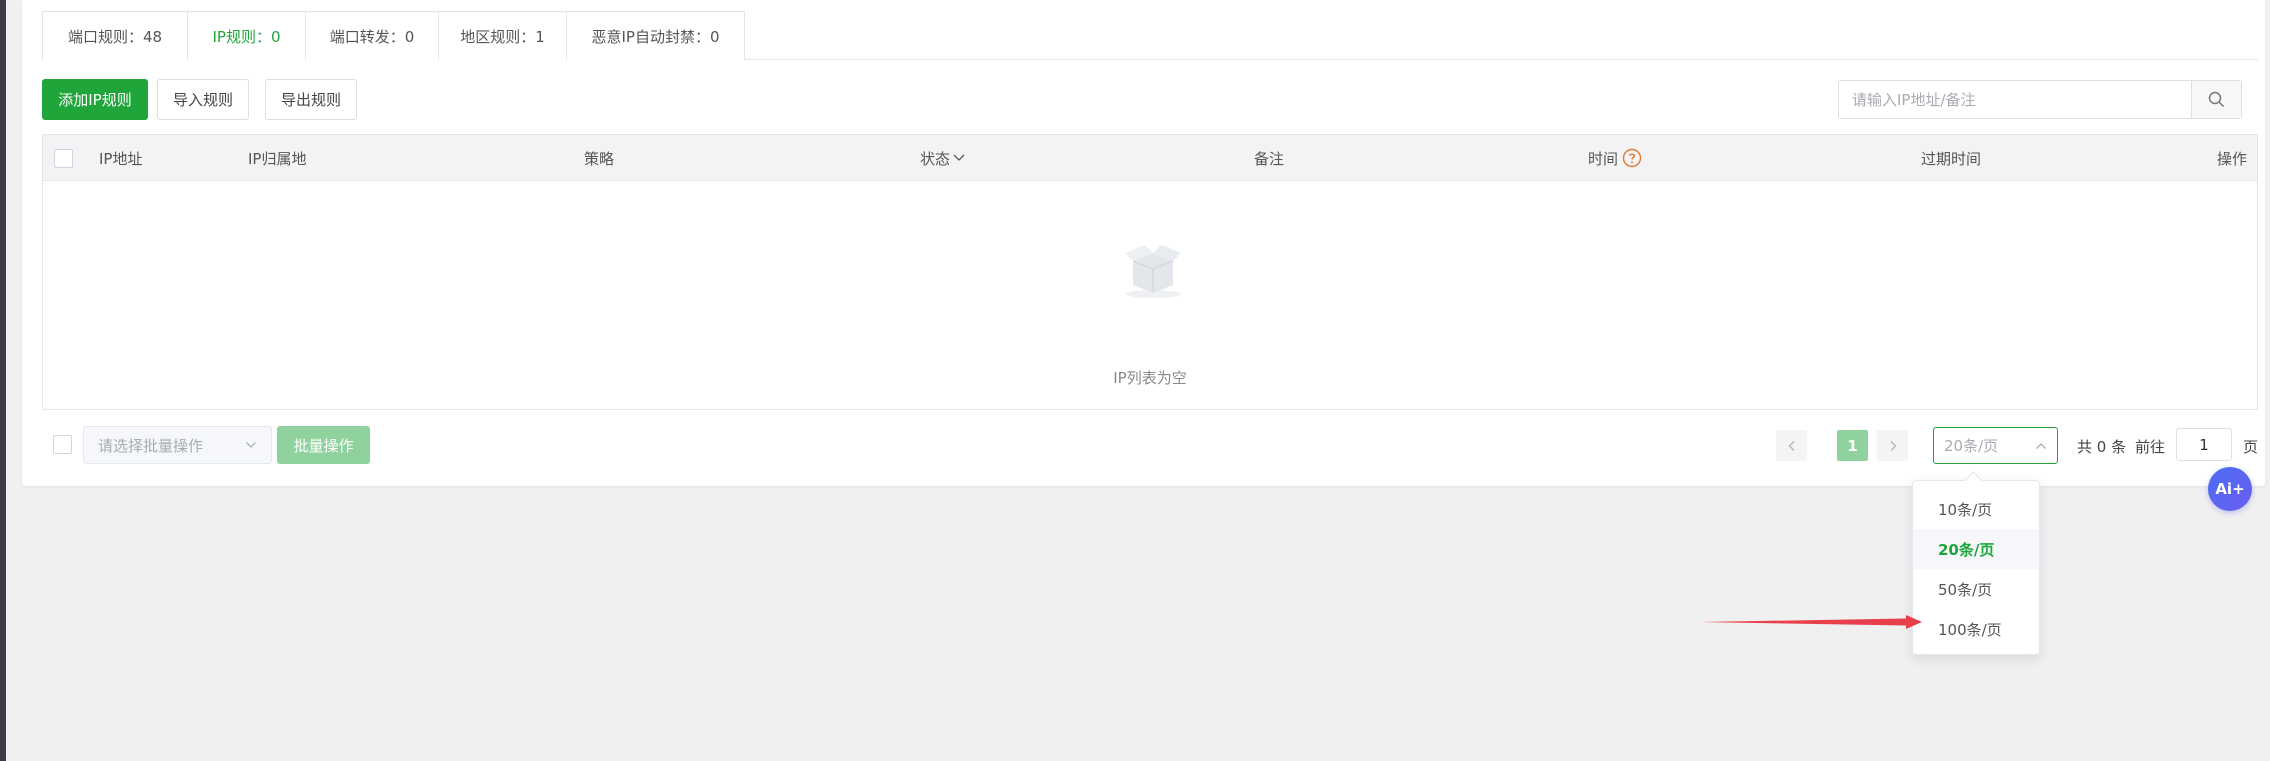 The height and width of the screenshot is (761, 2270). What do you see at coordinates (2102, 447) in the screenshot?
I see `total-count: 共 0 条` at bounding box center [2102, 447].